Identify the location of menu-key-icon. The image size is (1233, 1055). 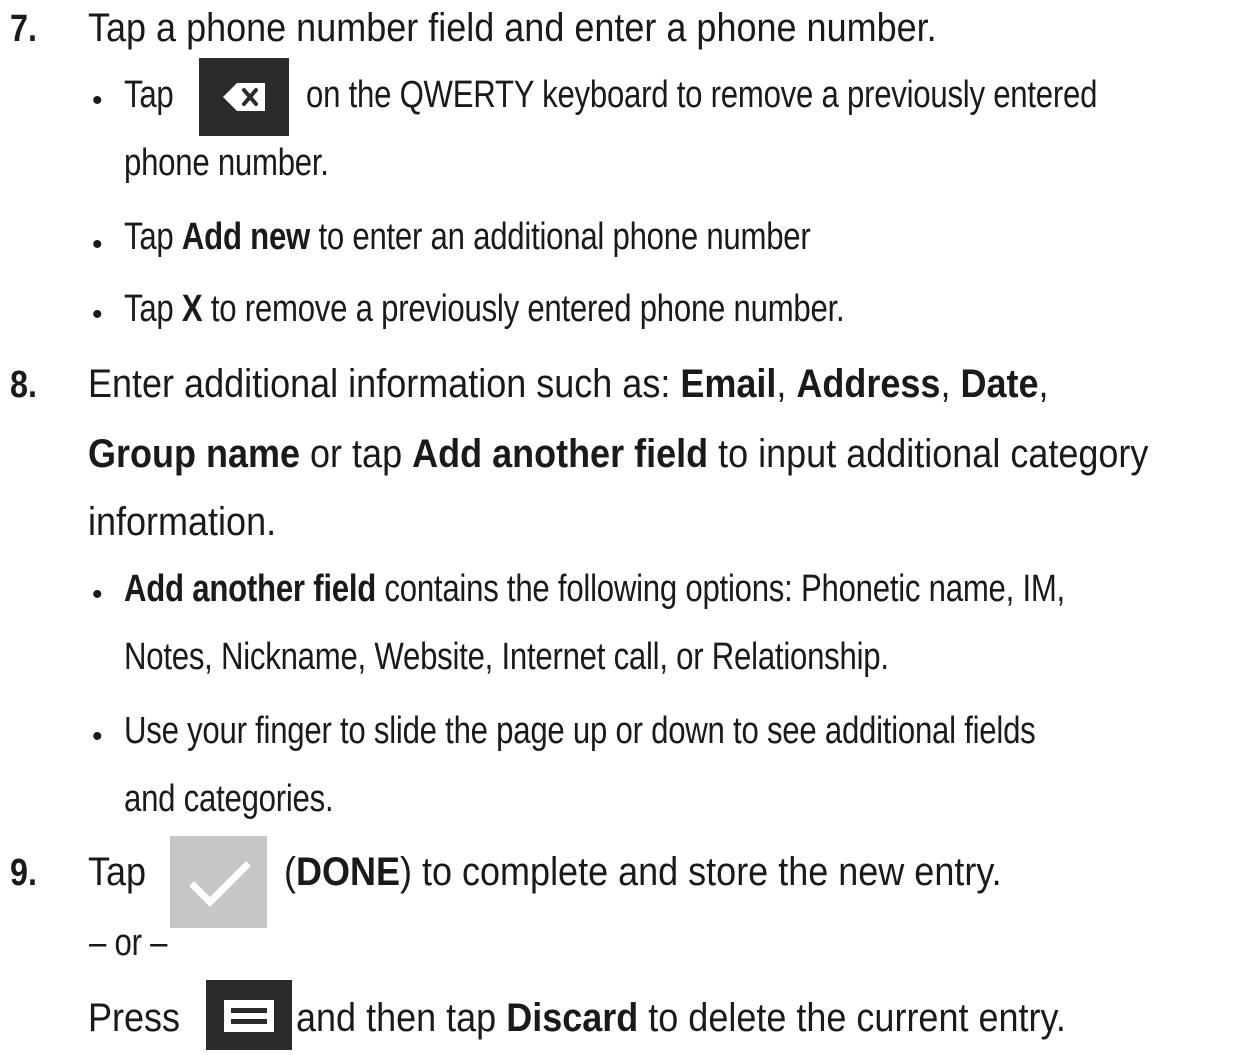
(249, 1015).